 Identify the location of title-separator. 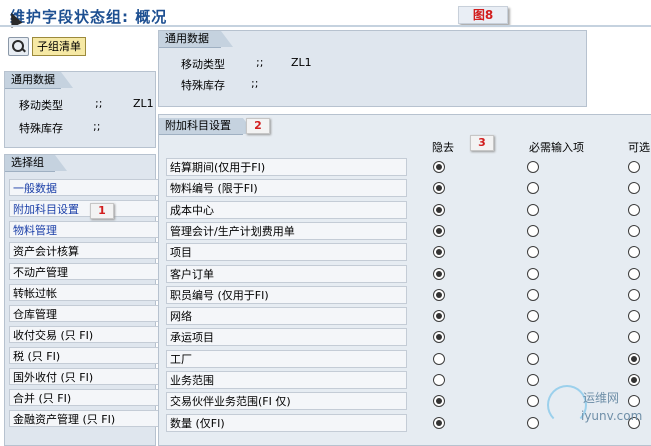
(325, 26).